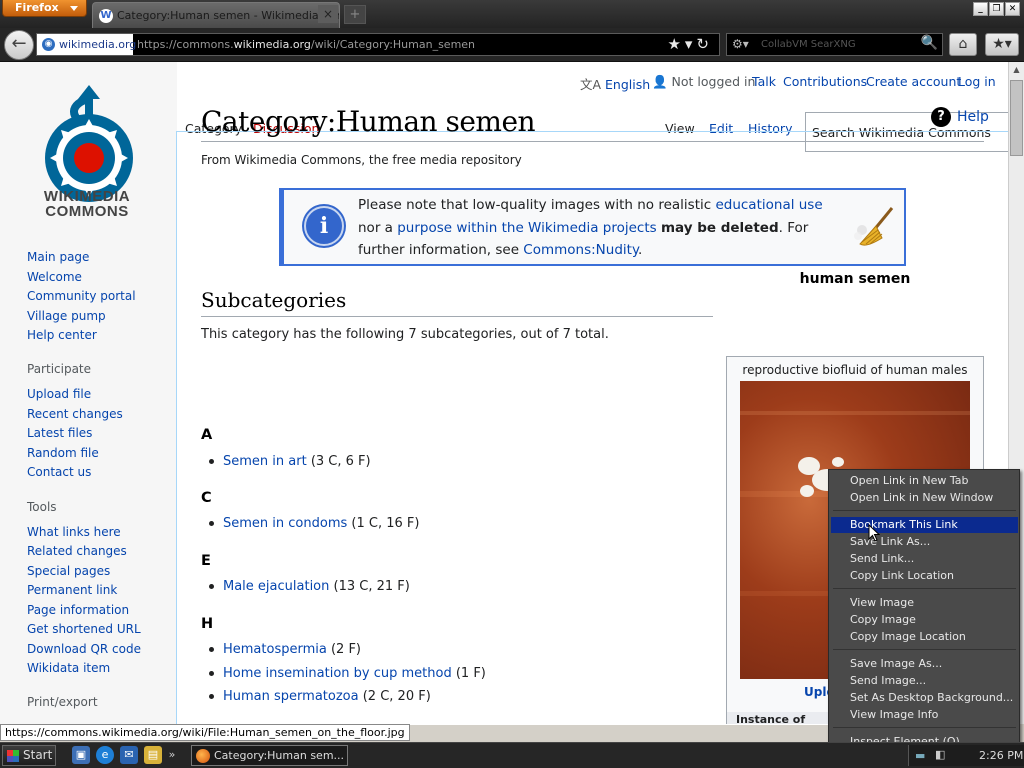  I want to click on sidebar-item-community-portal: Community portal, so click(81, 296).